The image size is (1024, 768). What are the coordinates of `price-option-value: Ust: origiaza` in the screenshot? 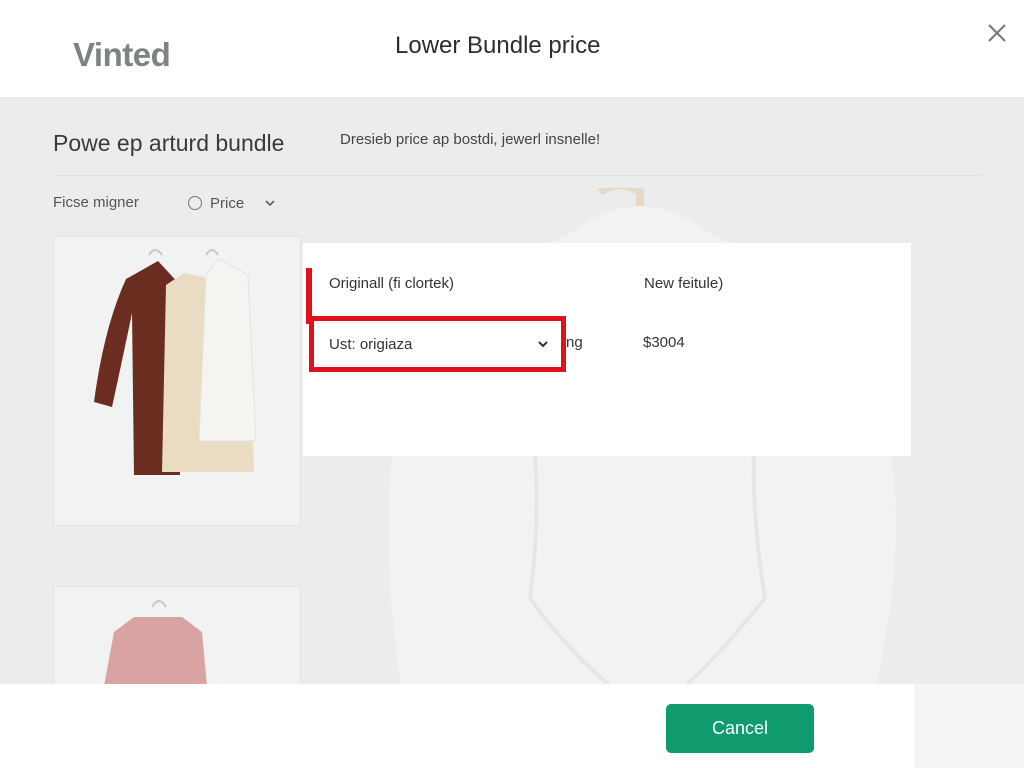 It's located at (371, 344).